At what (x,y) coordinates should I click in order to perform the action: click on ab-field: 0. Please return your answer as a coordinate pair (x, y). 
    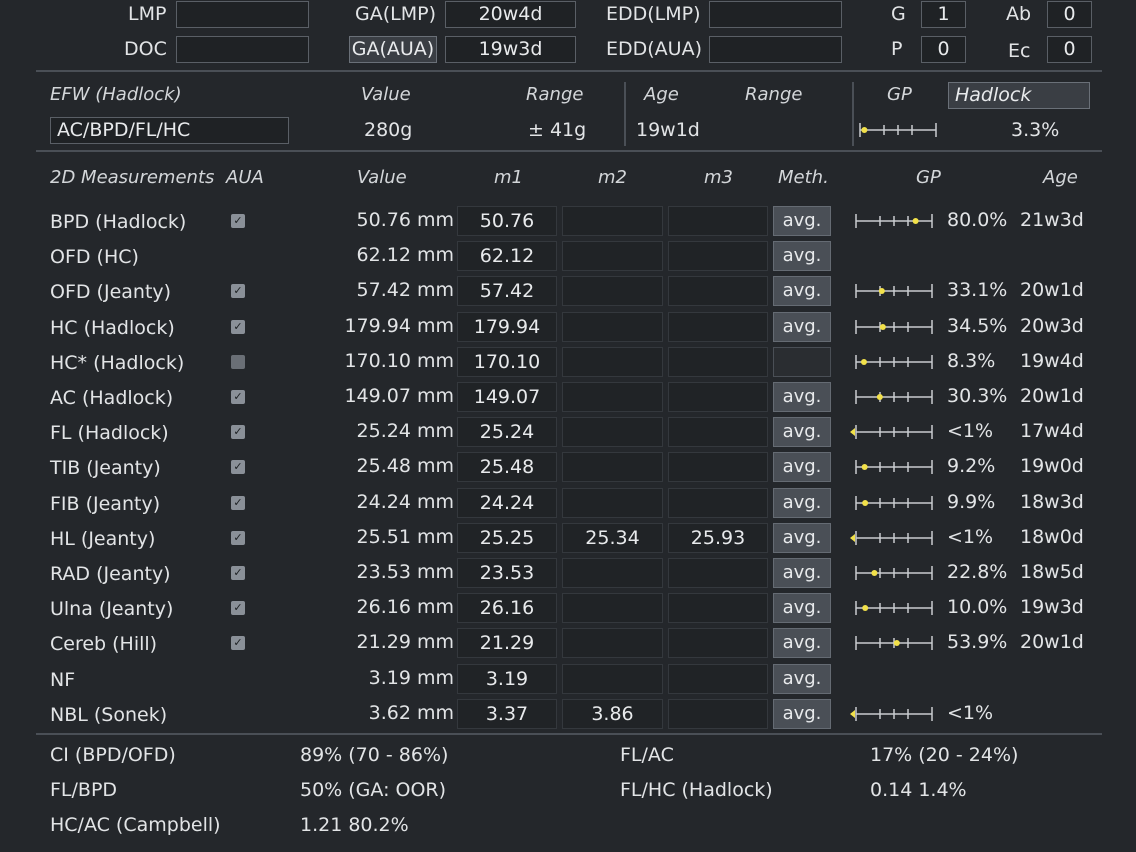
    Looking at the image, I should click on (1069, 14).